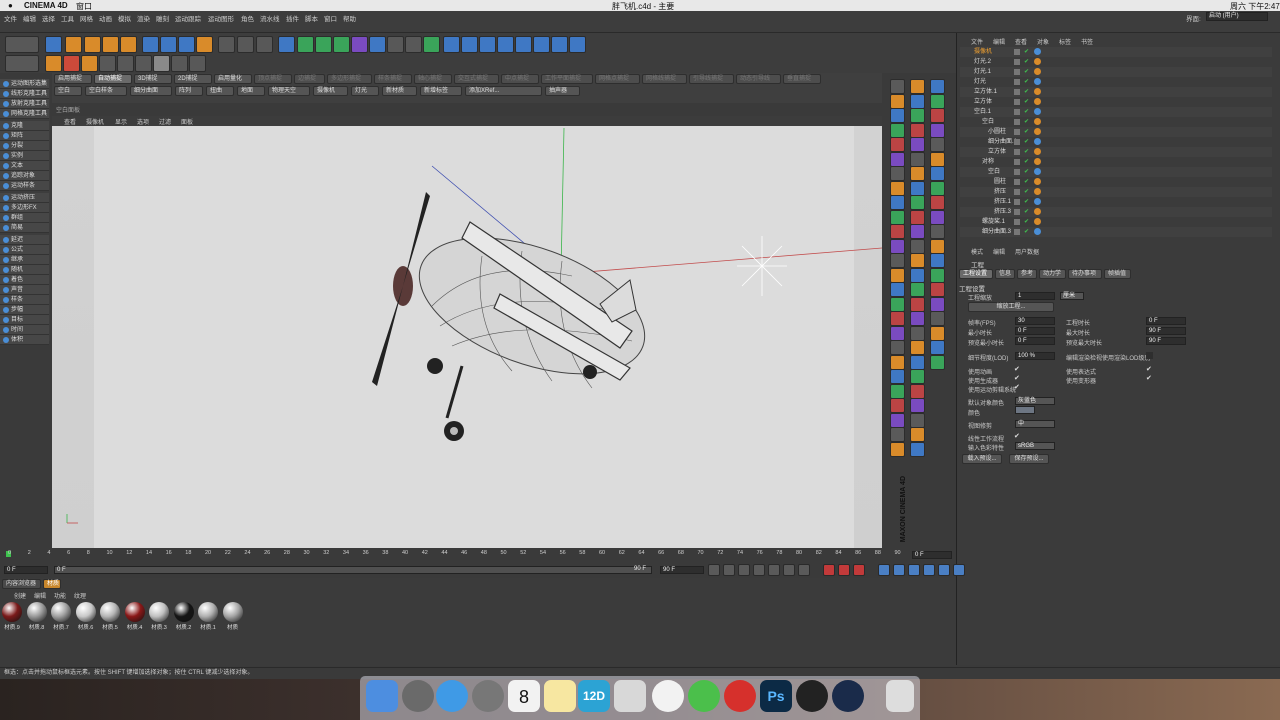  Describe the element at coordinates (24, 114) in the screenshot. I see `side-tool-3: 网格克隆工具` at that location.